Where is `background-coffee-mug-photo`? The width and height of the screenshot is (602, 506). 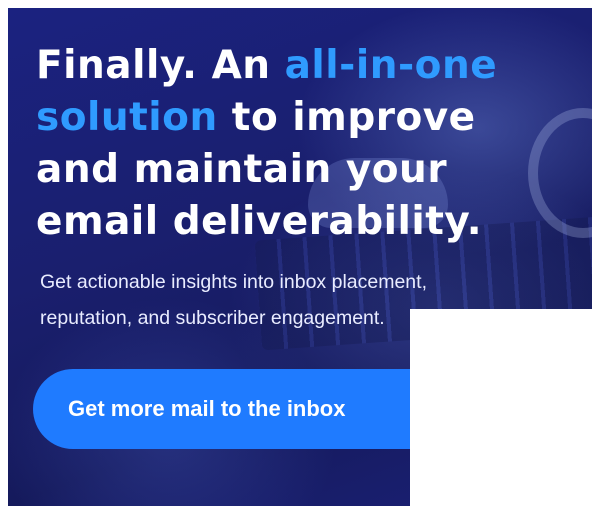 background-coffee-mug-photo is located at coordinates (560, 173).